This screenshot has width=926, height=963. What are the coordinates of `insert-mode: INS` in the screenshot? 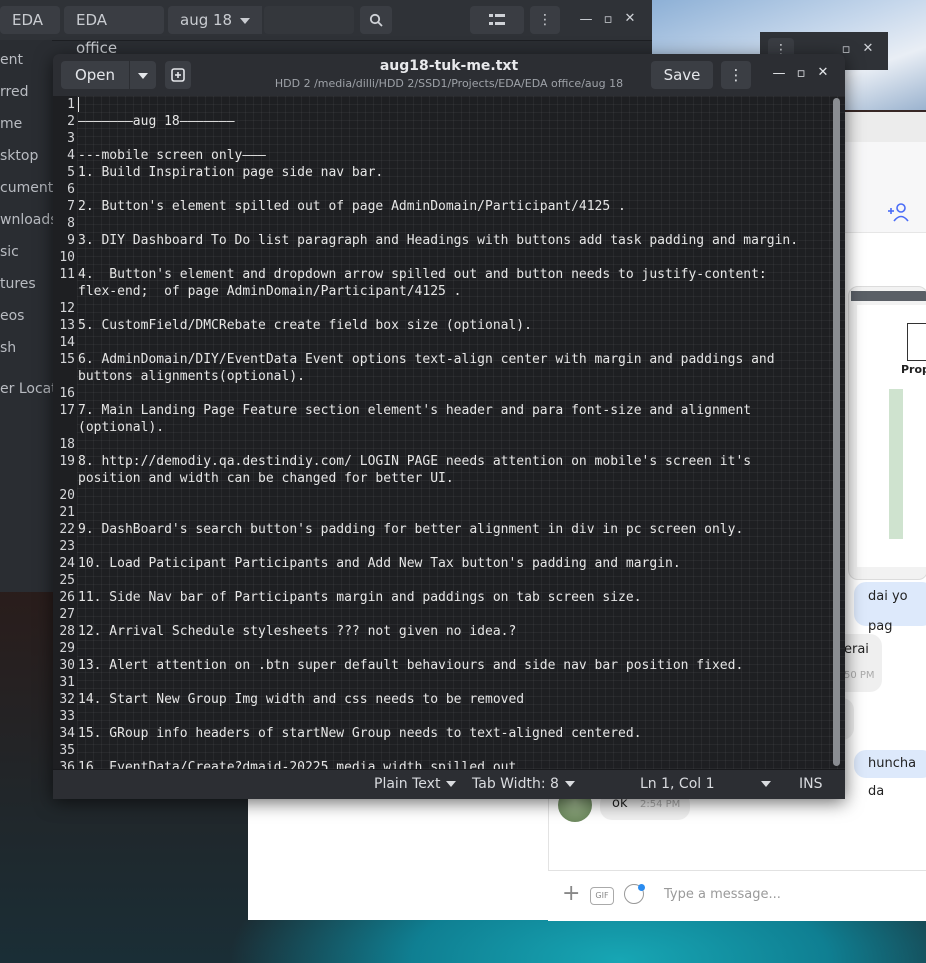 It's located at (811, 784).